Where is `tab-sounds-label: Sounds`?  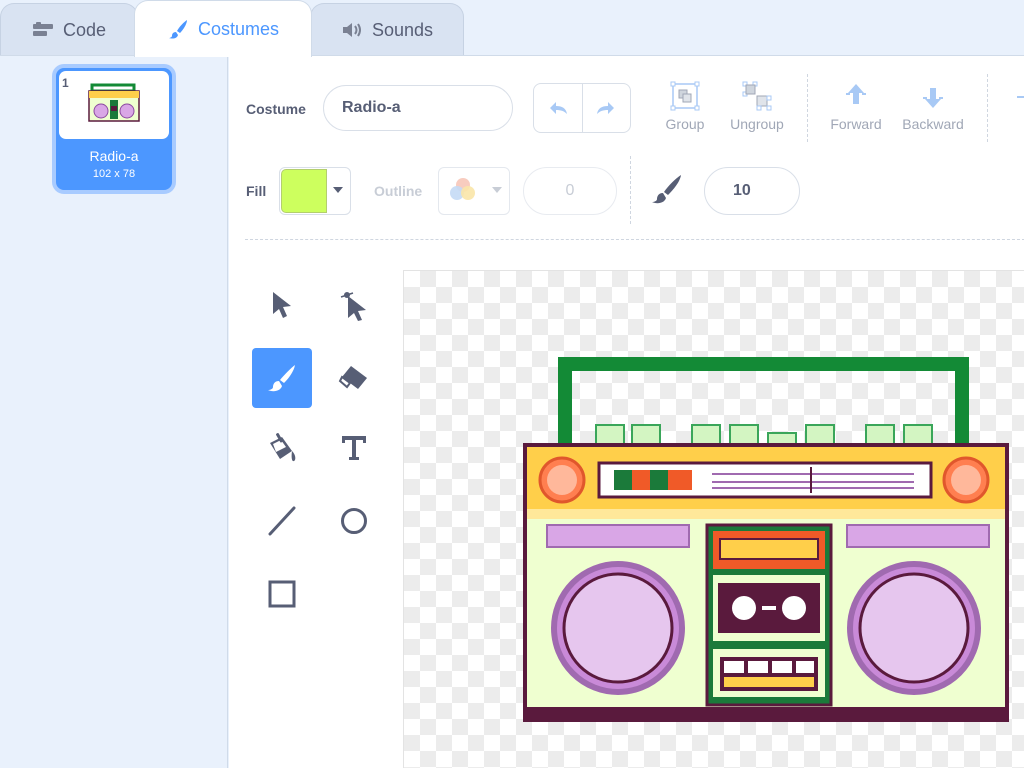 tab-sounds-label: Sounds is located at coordinates (402, 29).